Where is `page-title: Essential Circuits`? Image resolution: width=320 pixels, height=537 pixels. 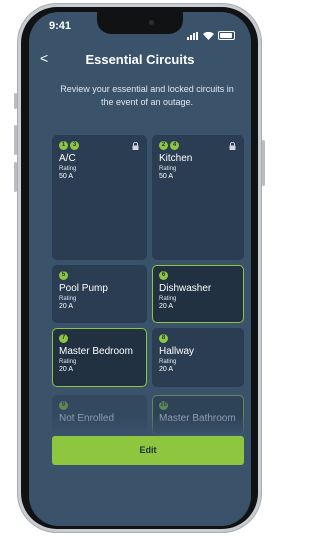 page-title: Essential Circuits is located at coordinates (140, 59).